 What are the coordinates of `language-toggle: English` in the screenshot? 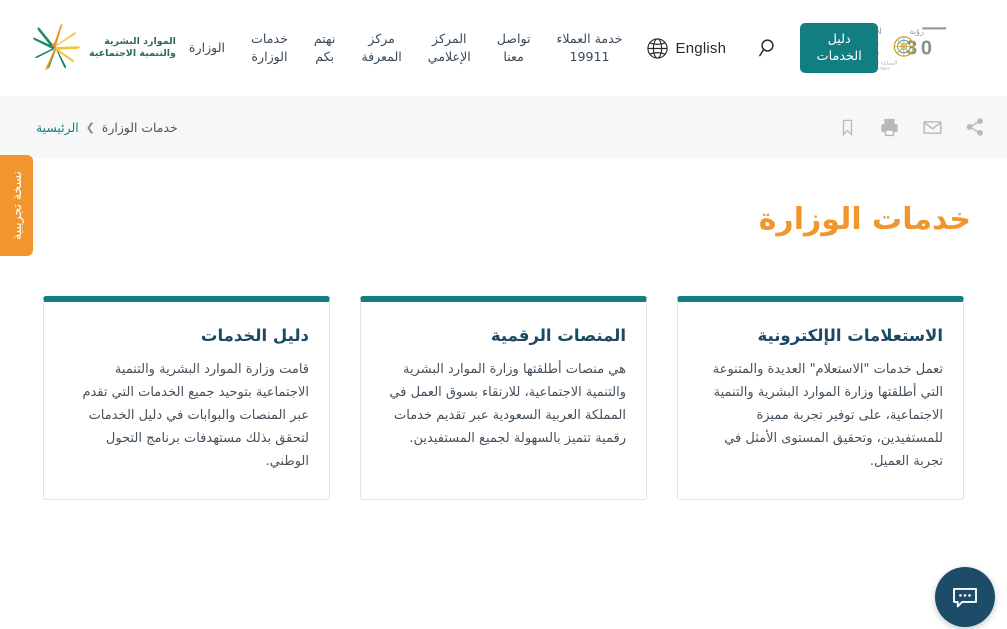 It's located at (686, 48).